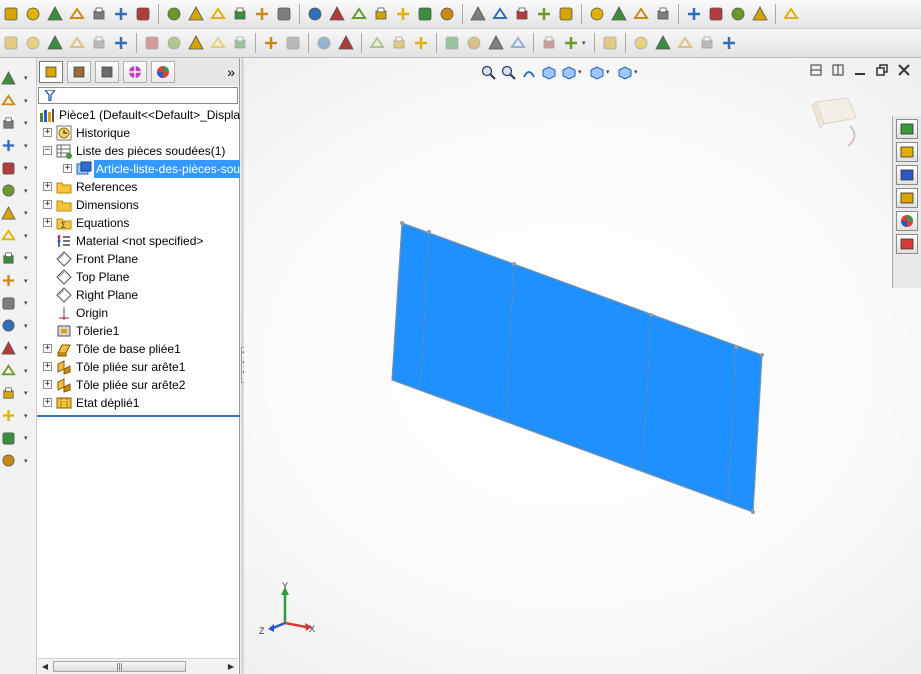 The image size is (921, 674). I want to click on hem-icon, so click(262, 14).